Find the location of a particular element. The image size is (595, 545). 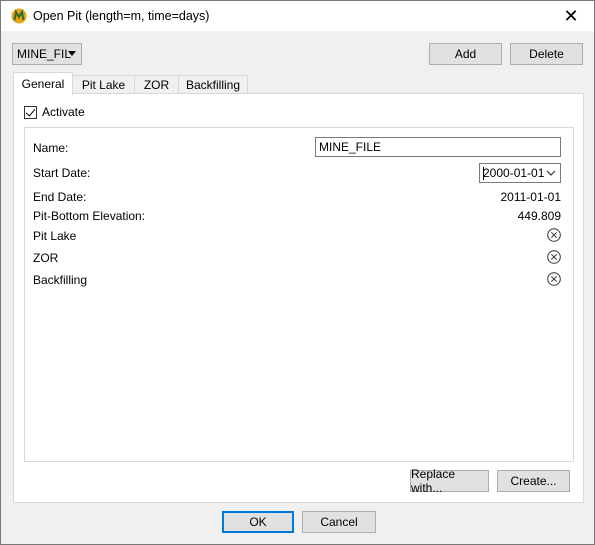

tab-zor-label: ZOR is located at coordinates (156, 85).